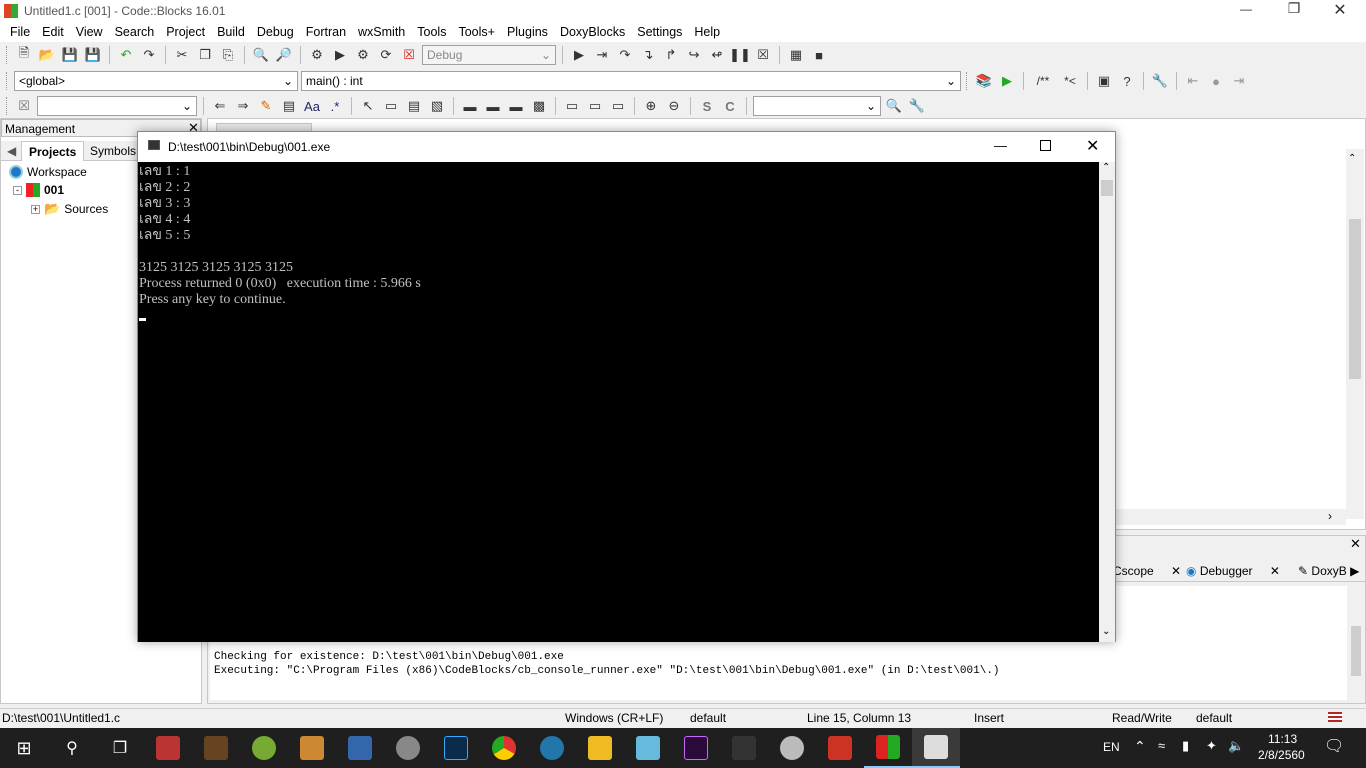 The image size is (1366, 768). What do you see at coordinates (648, 55) in the screenshot?
I see `step-into-icon: ↴` at bounding box center [648, 55].